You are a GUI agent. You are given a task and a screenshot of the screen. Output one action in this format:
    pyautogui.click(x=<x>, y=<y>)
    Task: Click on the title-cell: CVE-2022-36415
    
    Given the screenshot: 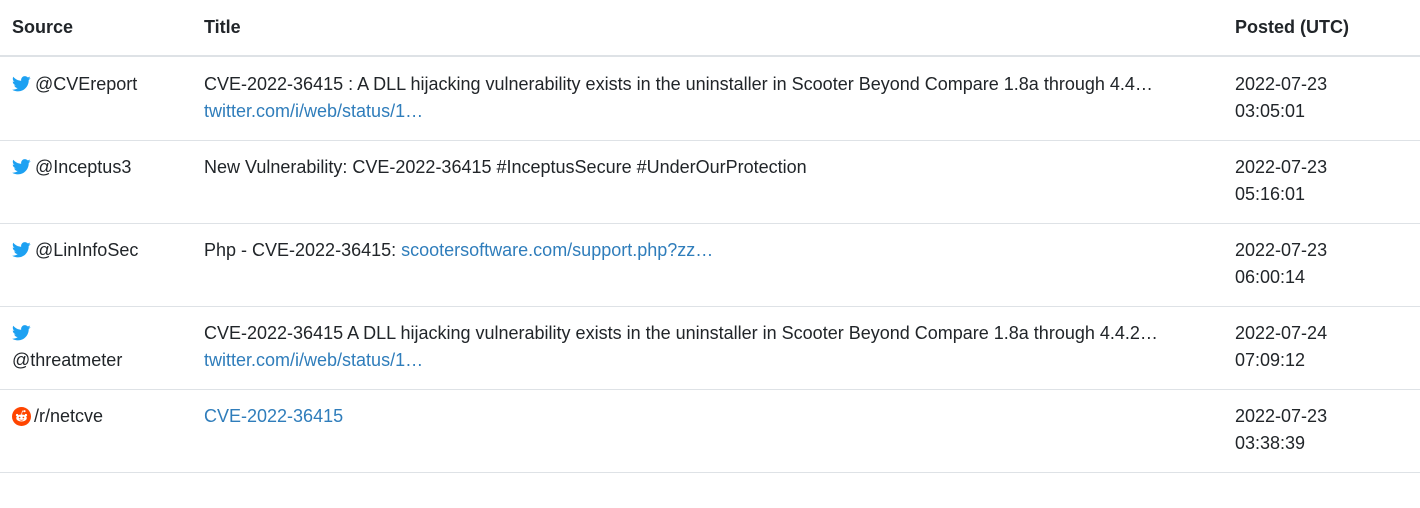 What is the action you would take?
    pyautogui.click(x=707, y=431)
    